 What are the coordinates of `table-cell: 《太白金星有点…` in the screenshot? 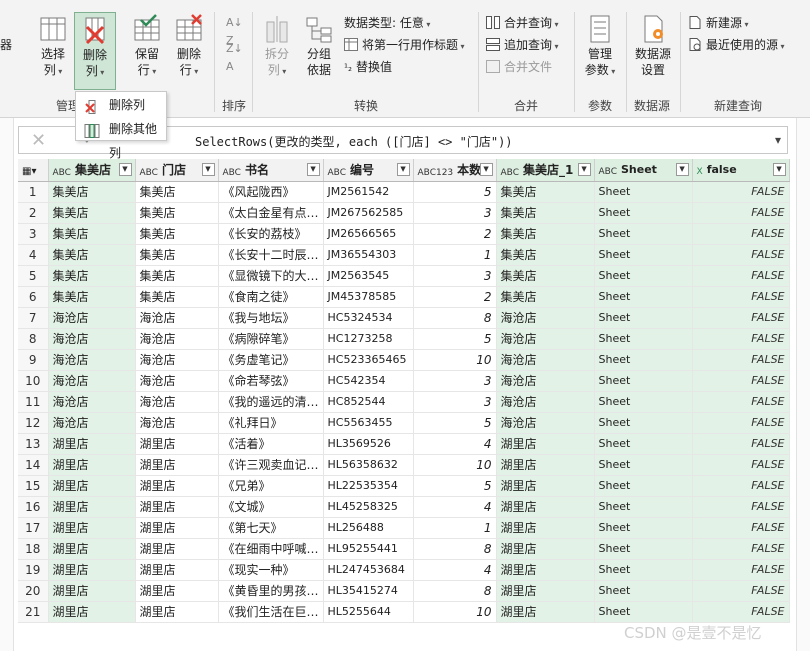 It's located at (271, 213).